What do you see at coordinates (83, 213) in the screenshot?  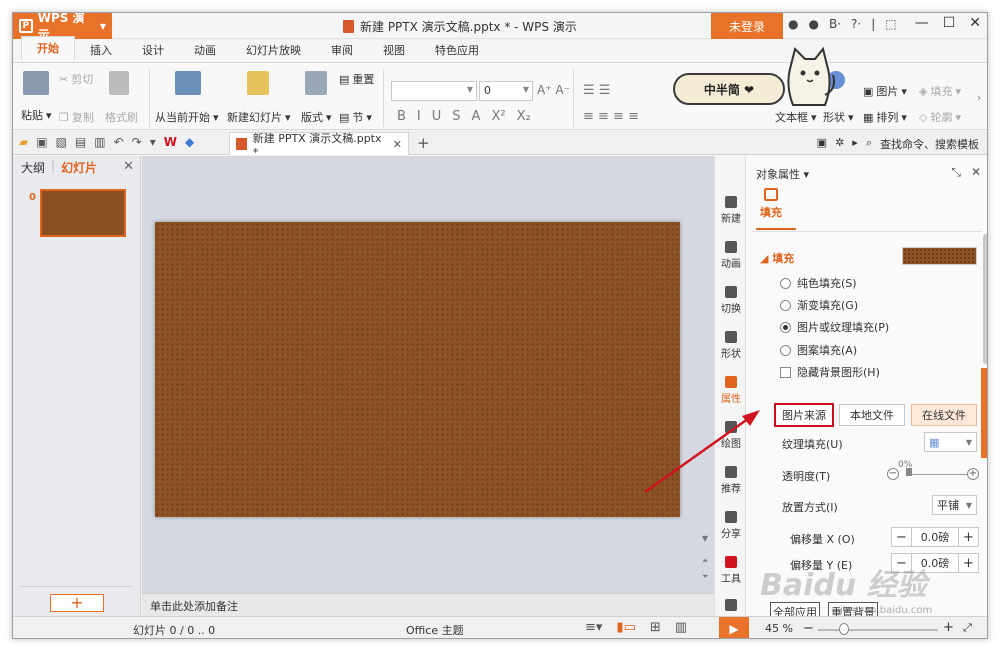 I see `slide-thumbnail` at bounding box center [83, 213].